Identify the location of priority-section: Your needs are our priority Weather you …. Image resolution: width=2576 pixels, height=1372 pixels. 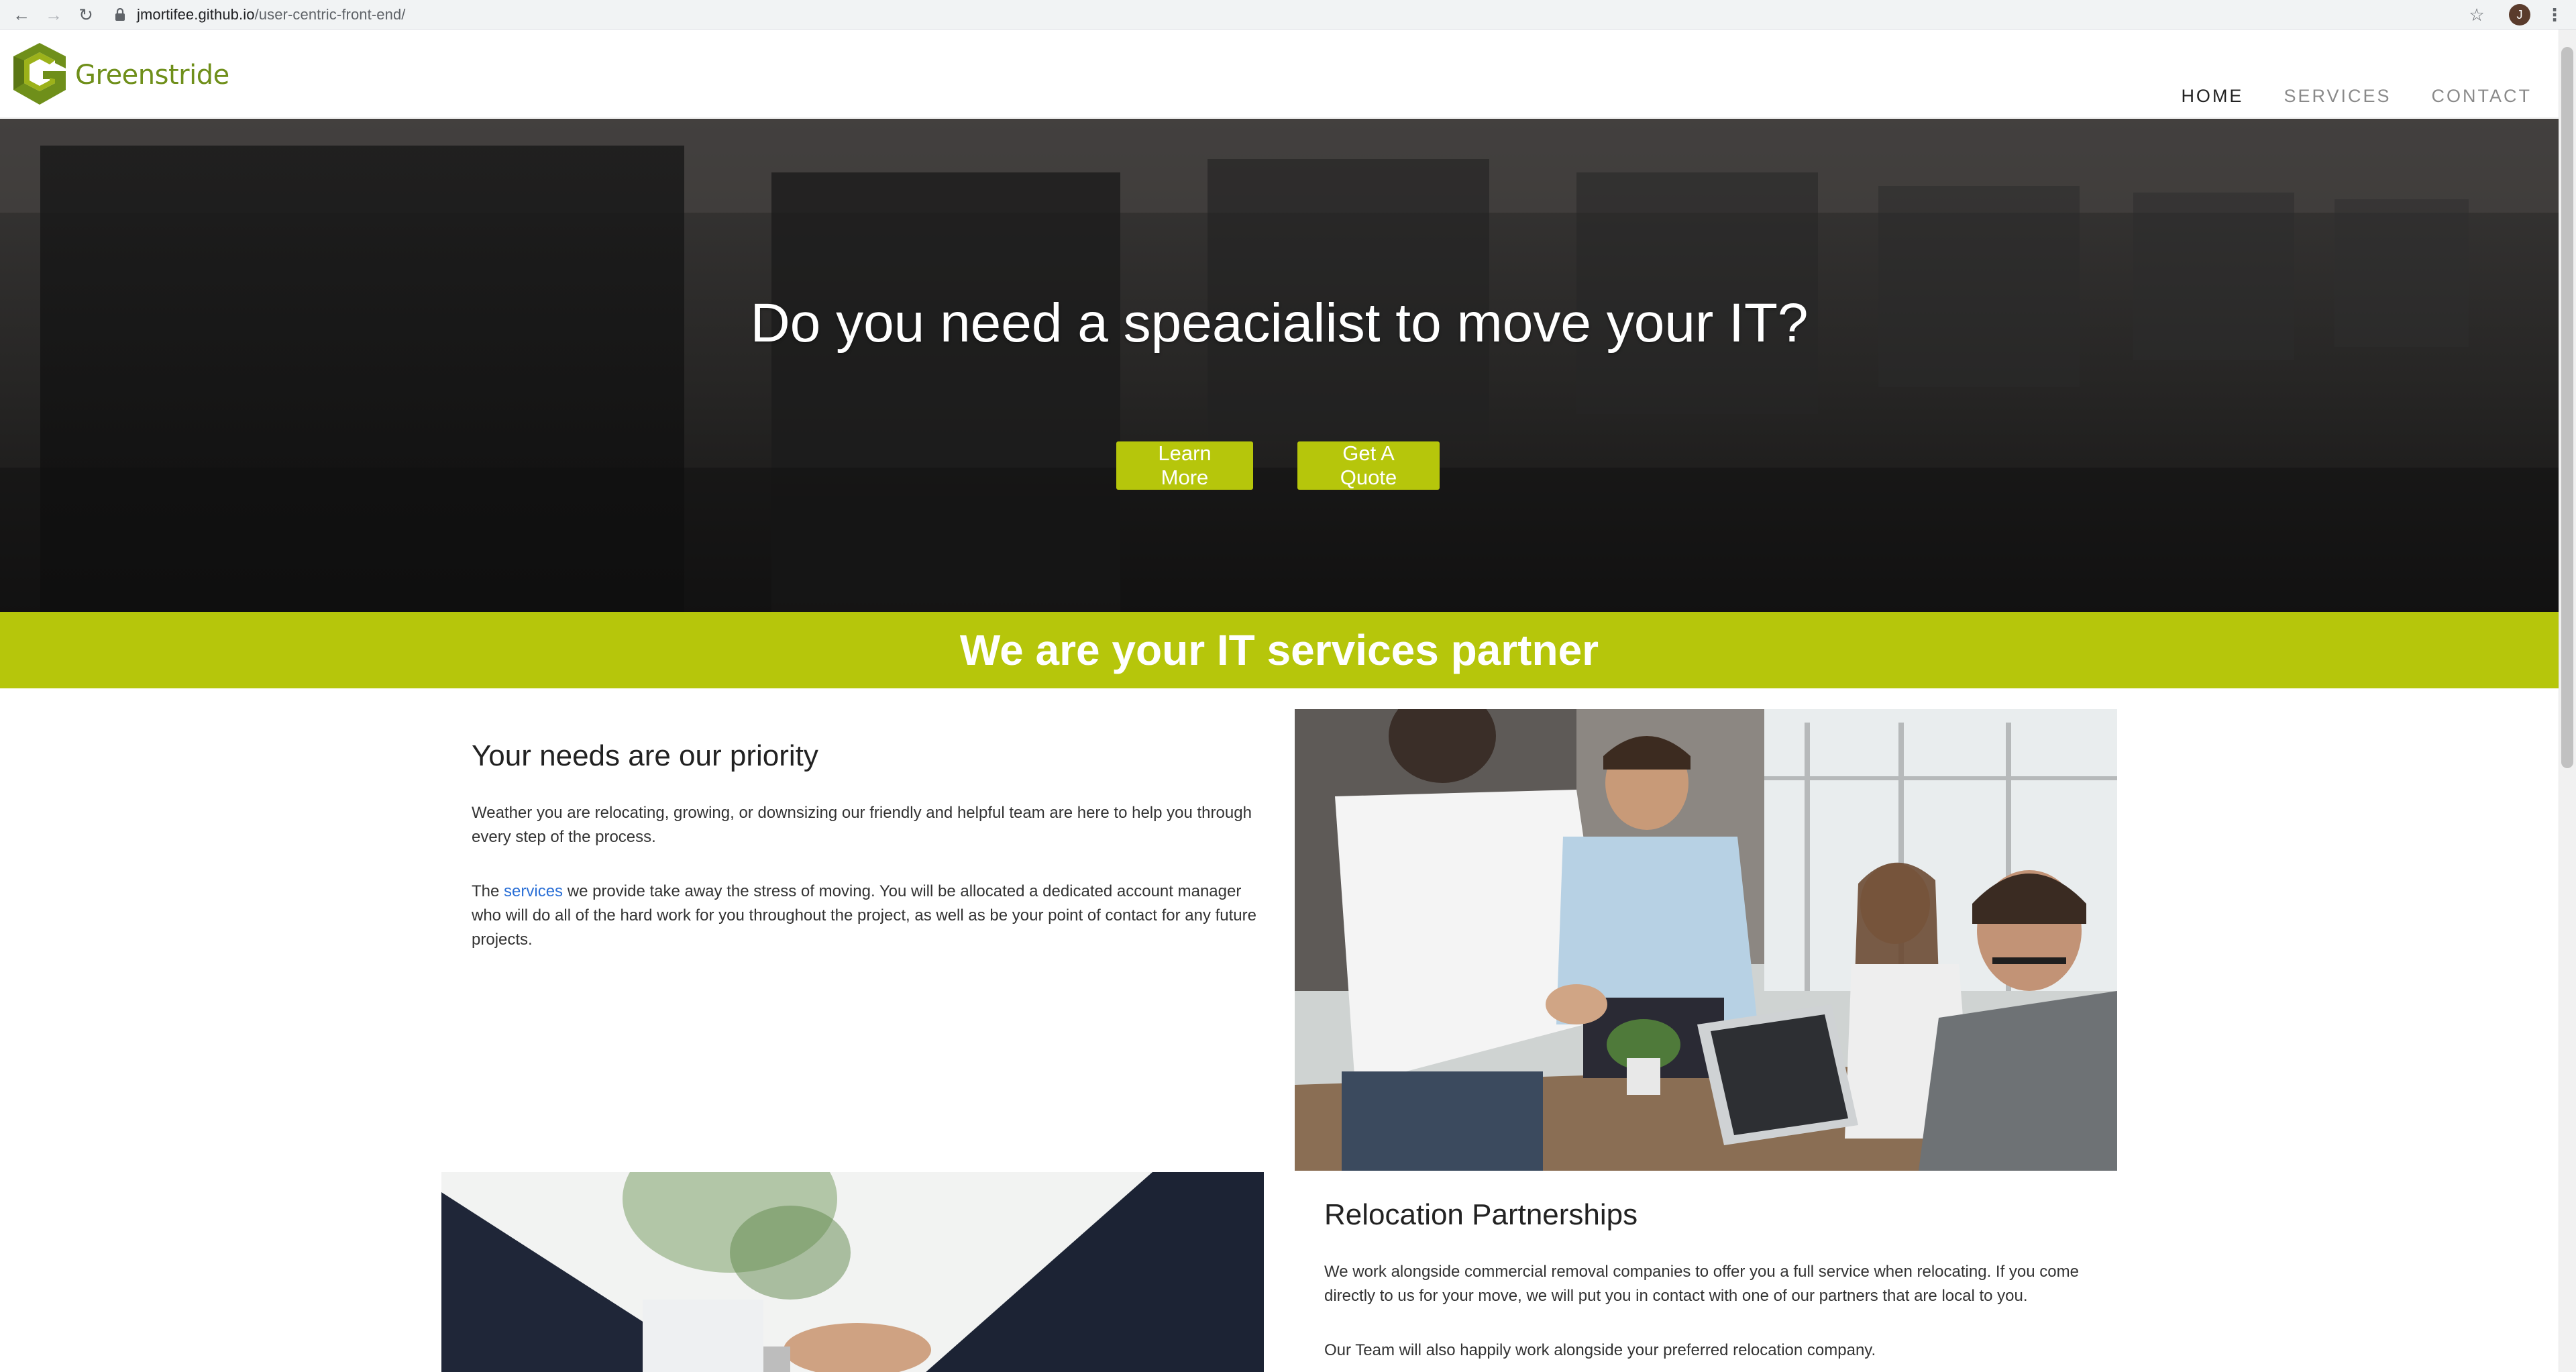
(867, 860).